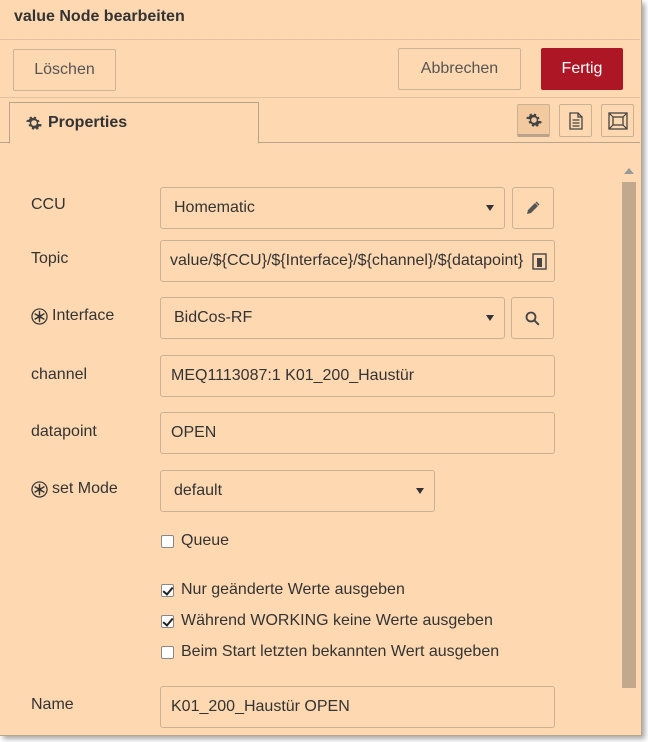  Describe the element at coordinates (83, 315) in the screenshot. I see `interface-label-text: Interface` at that location.